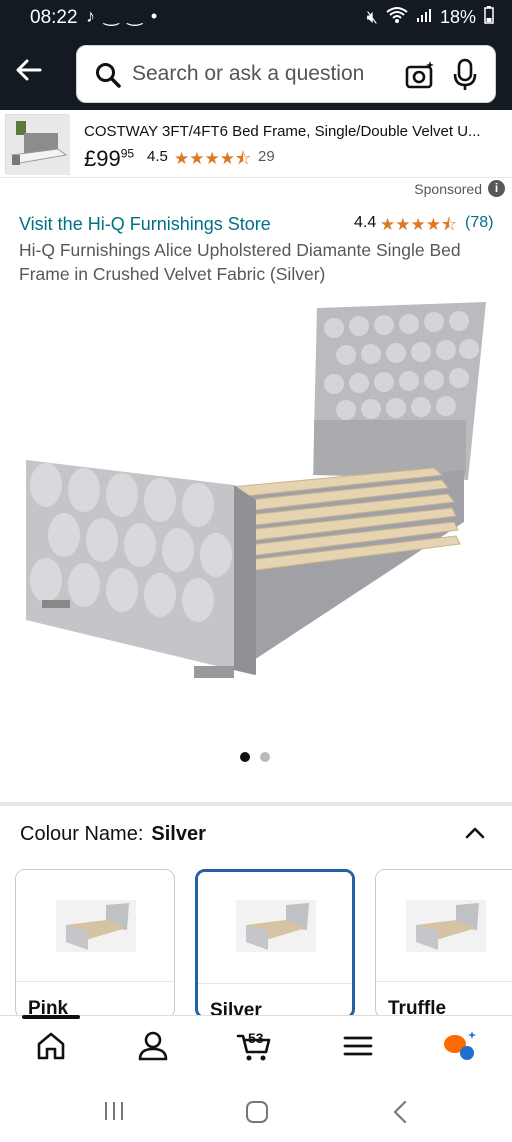 Image resolution: width=512 pixels, height=1142 pixels. Describe the element at coordinates (30, 72) in the screenshot. I see `back-arrow-icon` at that location.